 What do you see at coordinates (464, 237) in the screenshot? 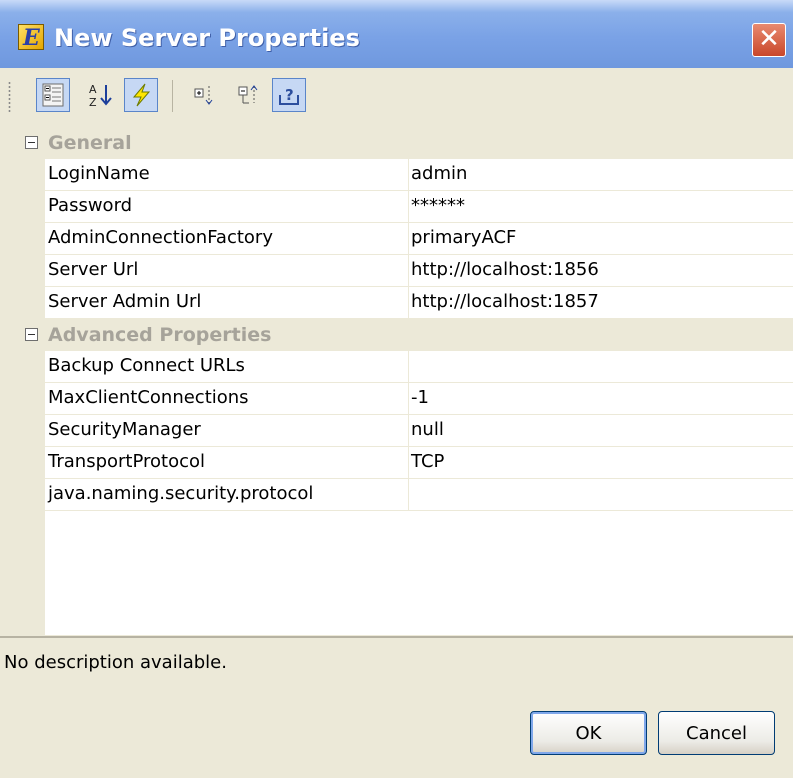
I see `property-value: primaryACF` at bounding box center [464, 237].